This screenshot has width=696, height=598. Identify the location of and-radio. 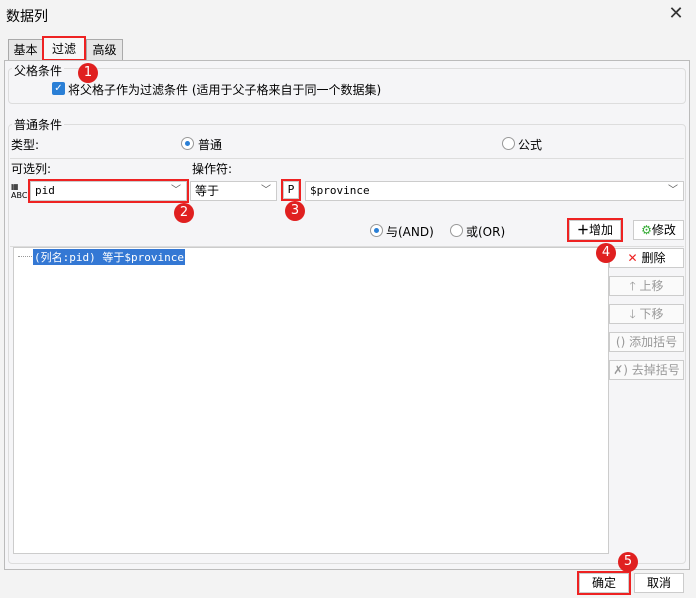
(376, 230).